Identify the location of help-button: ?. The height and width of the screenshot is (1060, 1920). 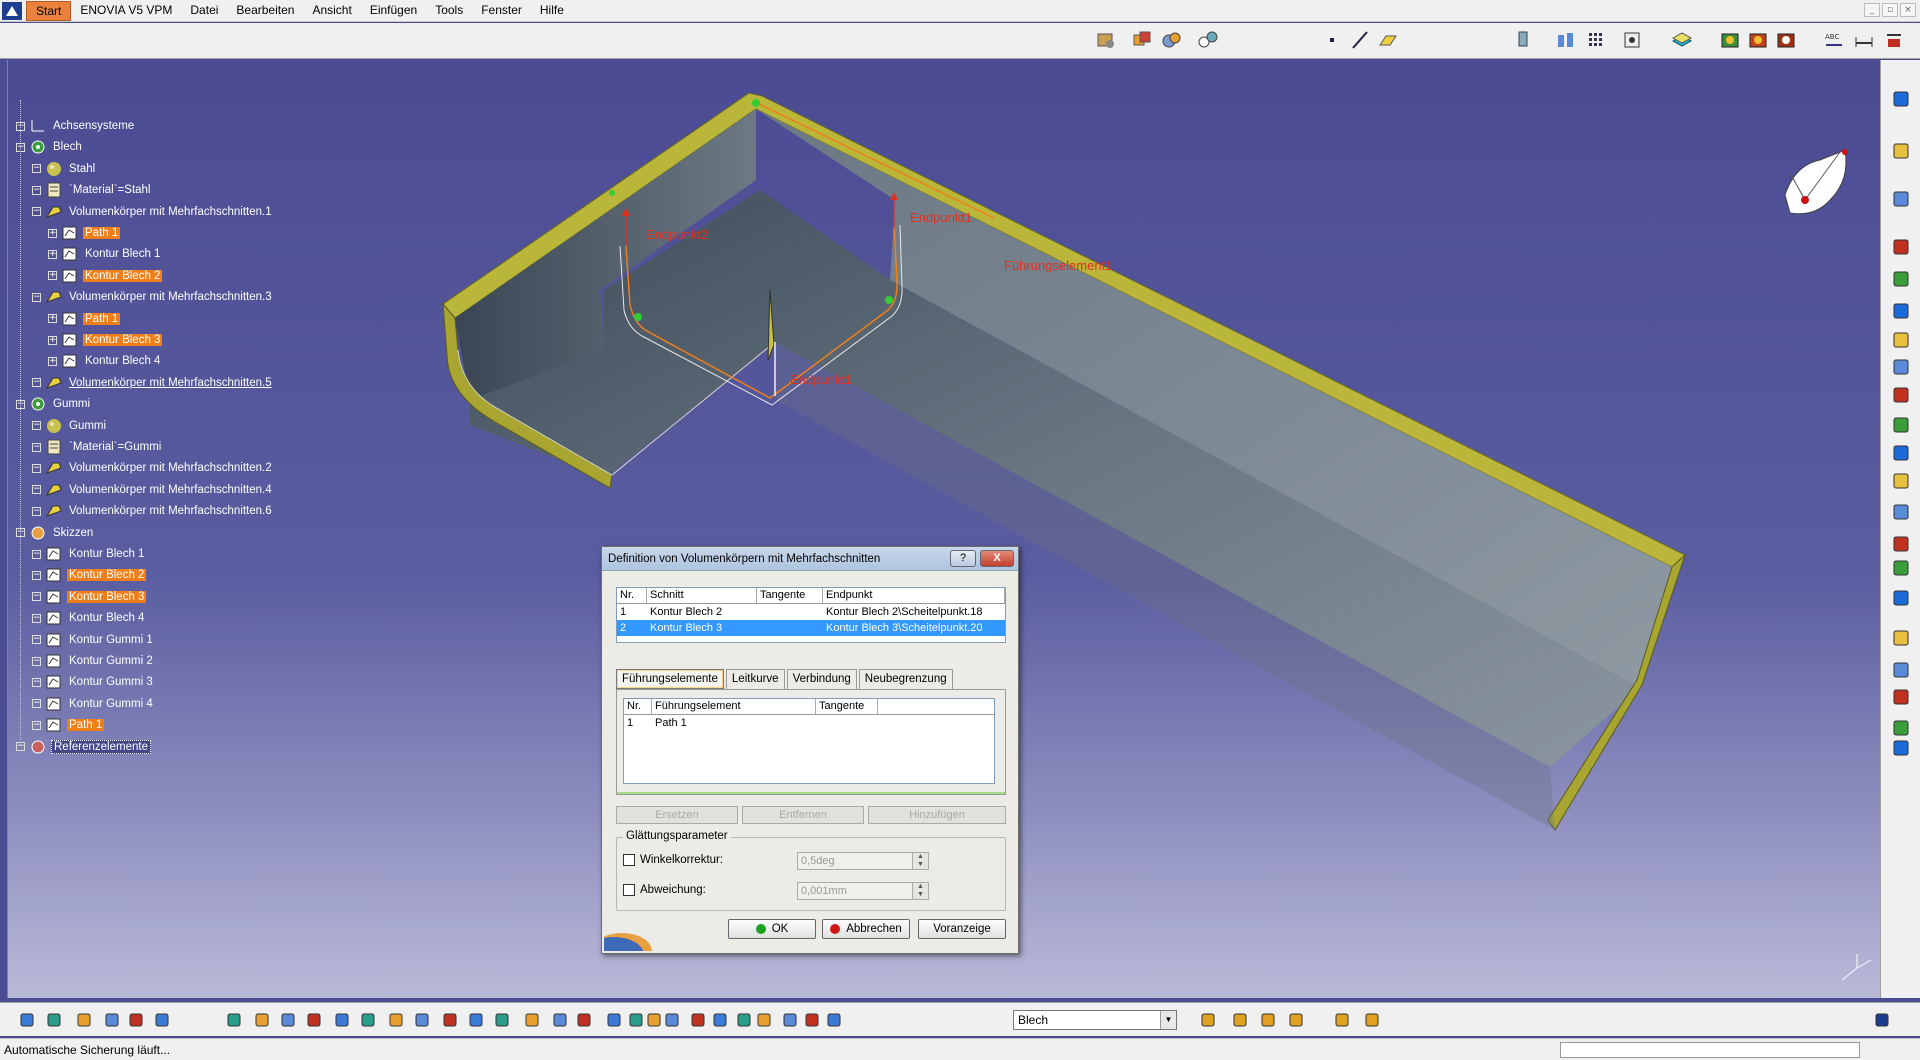
(963, 558).